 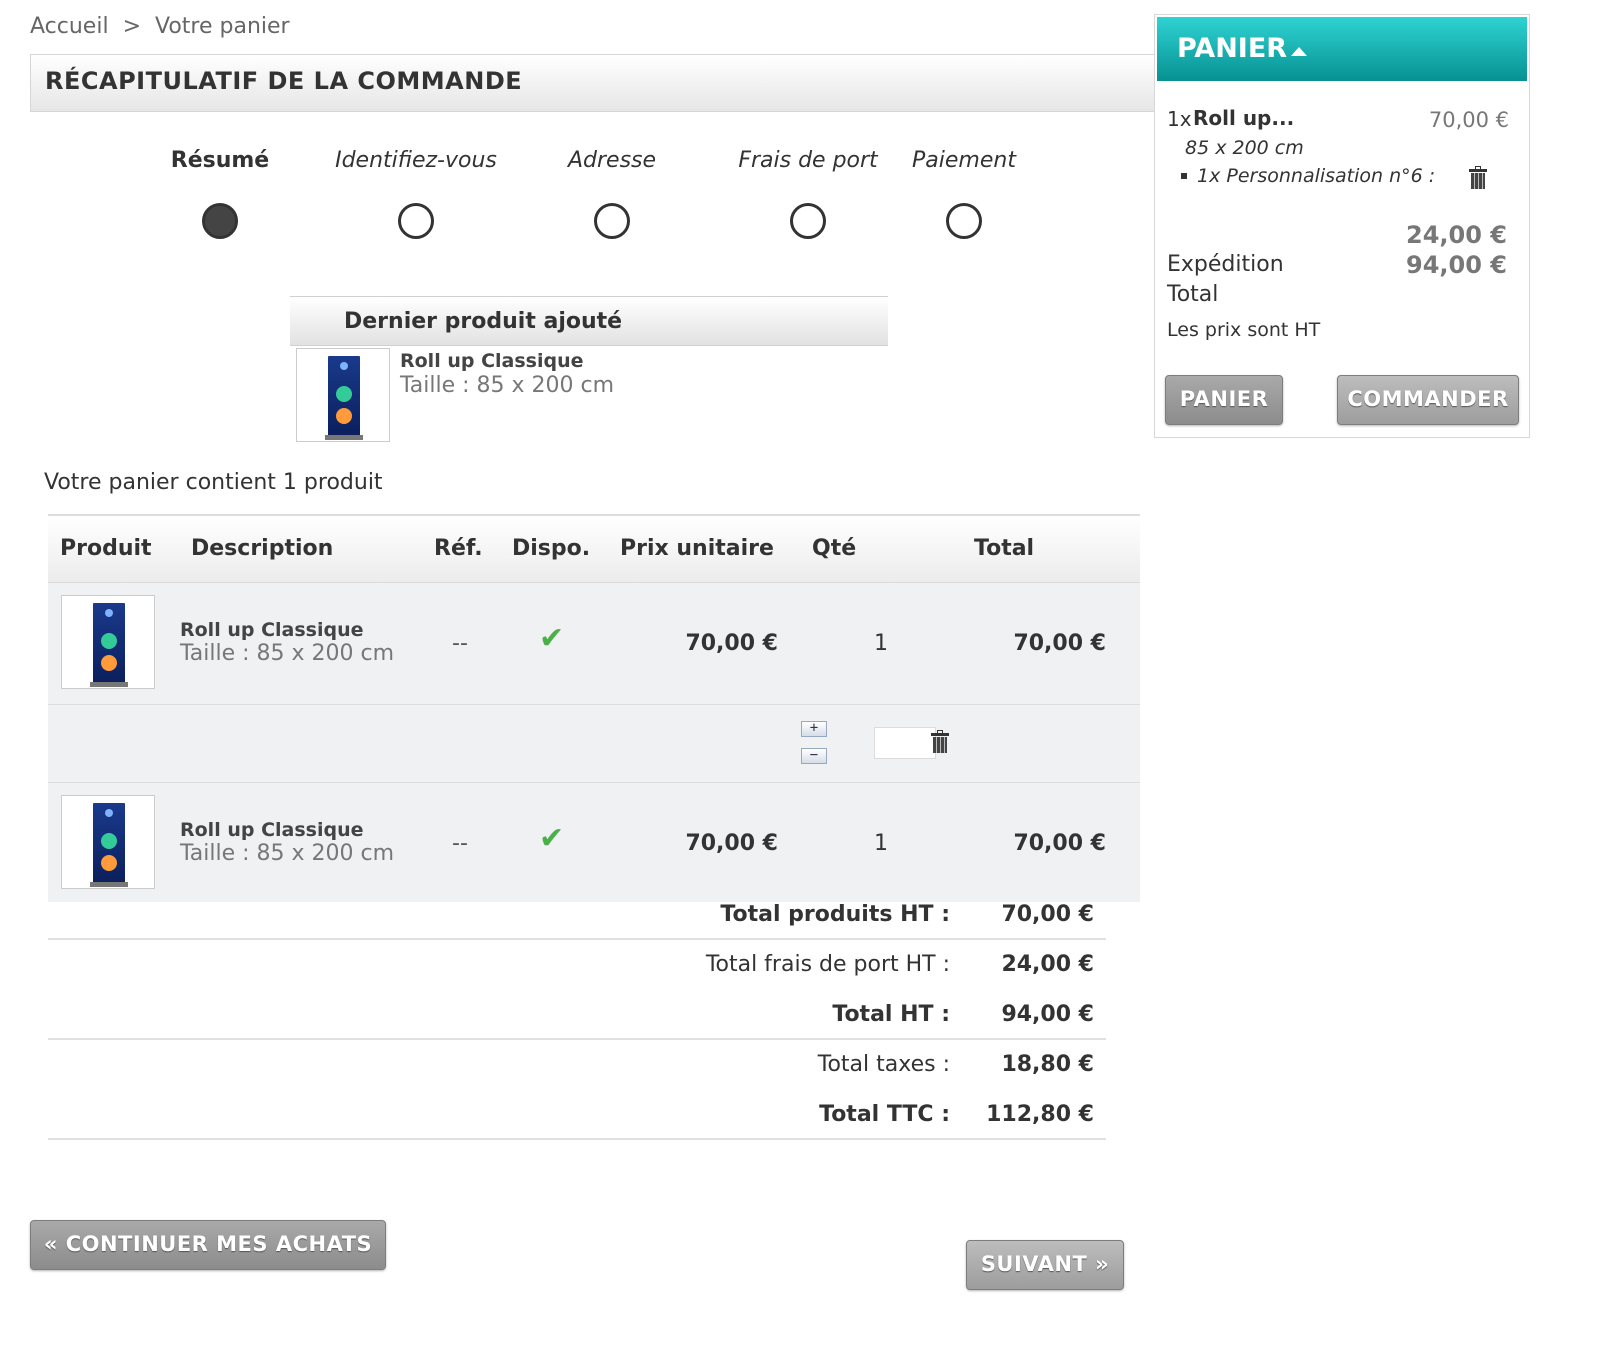 What do you see at coordinates (697, 548) in the screenshot?
I see `header-unit-price: Prix unitaire` at bounding box center [697, 548].